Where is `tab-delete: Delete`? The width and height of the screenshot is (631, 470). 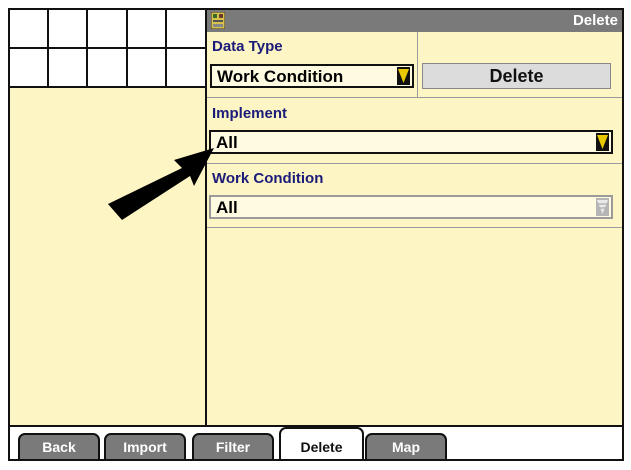
tab-delete: Delete is located at coordinates (321, 443).